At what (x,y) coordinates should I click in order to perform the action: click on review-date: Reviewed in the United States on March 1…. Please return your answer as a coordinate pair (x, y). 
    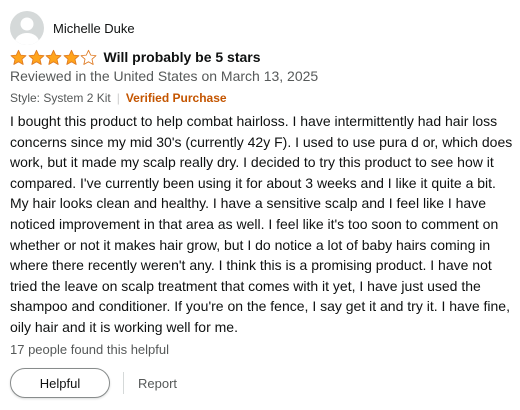
    Looking at the image, I should click on (164, 76).